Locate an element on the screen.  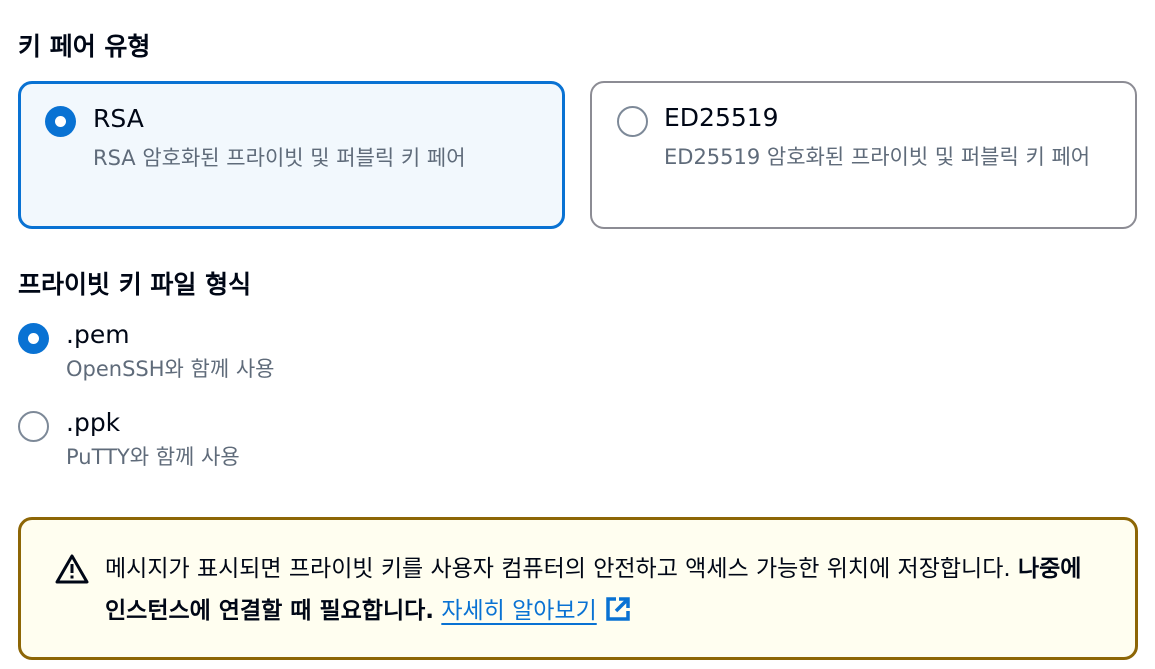
file-format-ppk-description: PuTTY와 함께 사용 is located at coordinates (153, 457).